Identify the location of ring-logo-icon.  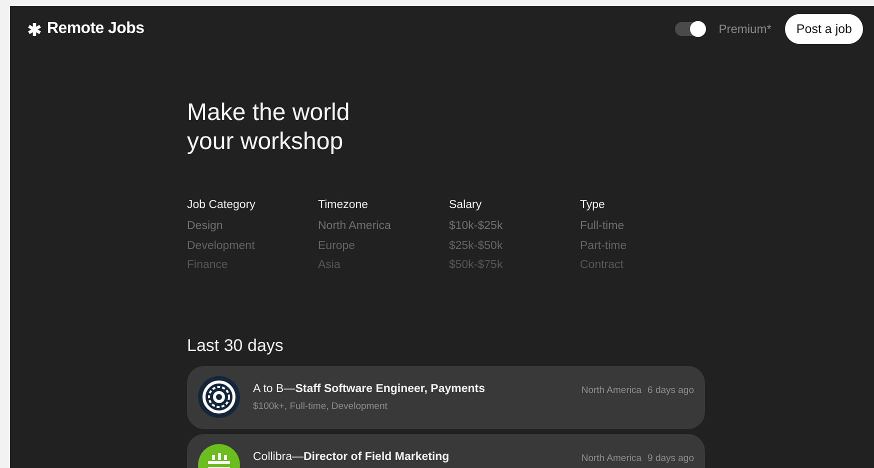
(219, 397).